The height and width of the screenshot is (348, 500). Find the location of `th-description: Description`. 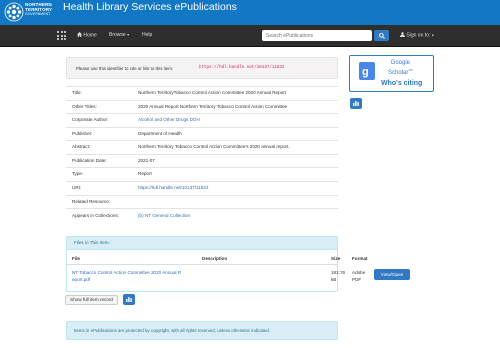

th-description: Description is located at coordinates (215, 258).